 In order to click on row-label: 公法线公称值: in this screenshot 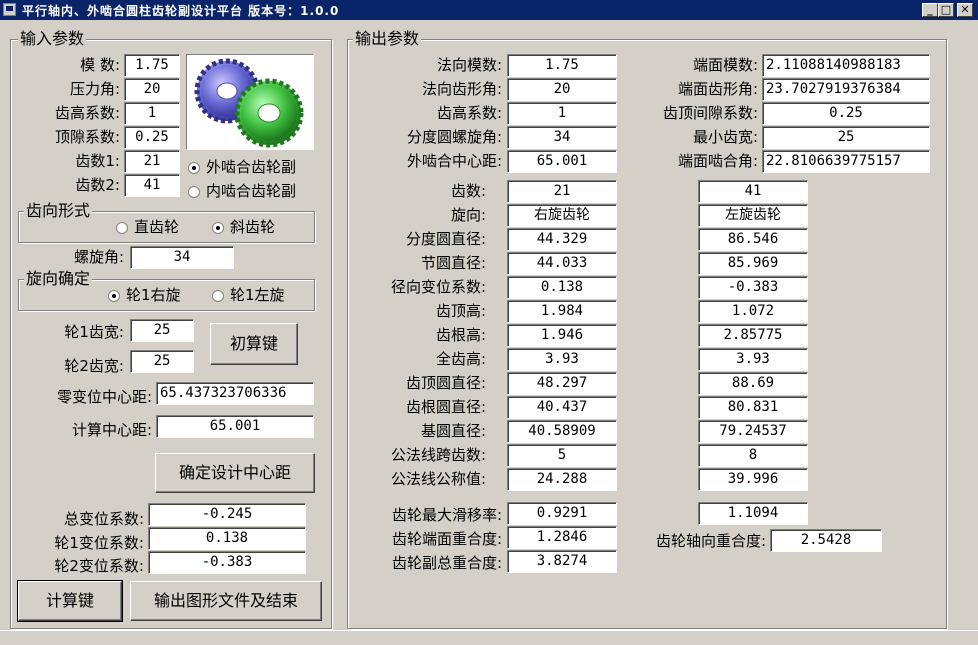, I will do `click(438, 479)`.